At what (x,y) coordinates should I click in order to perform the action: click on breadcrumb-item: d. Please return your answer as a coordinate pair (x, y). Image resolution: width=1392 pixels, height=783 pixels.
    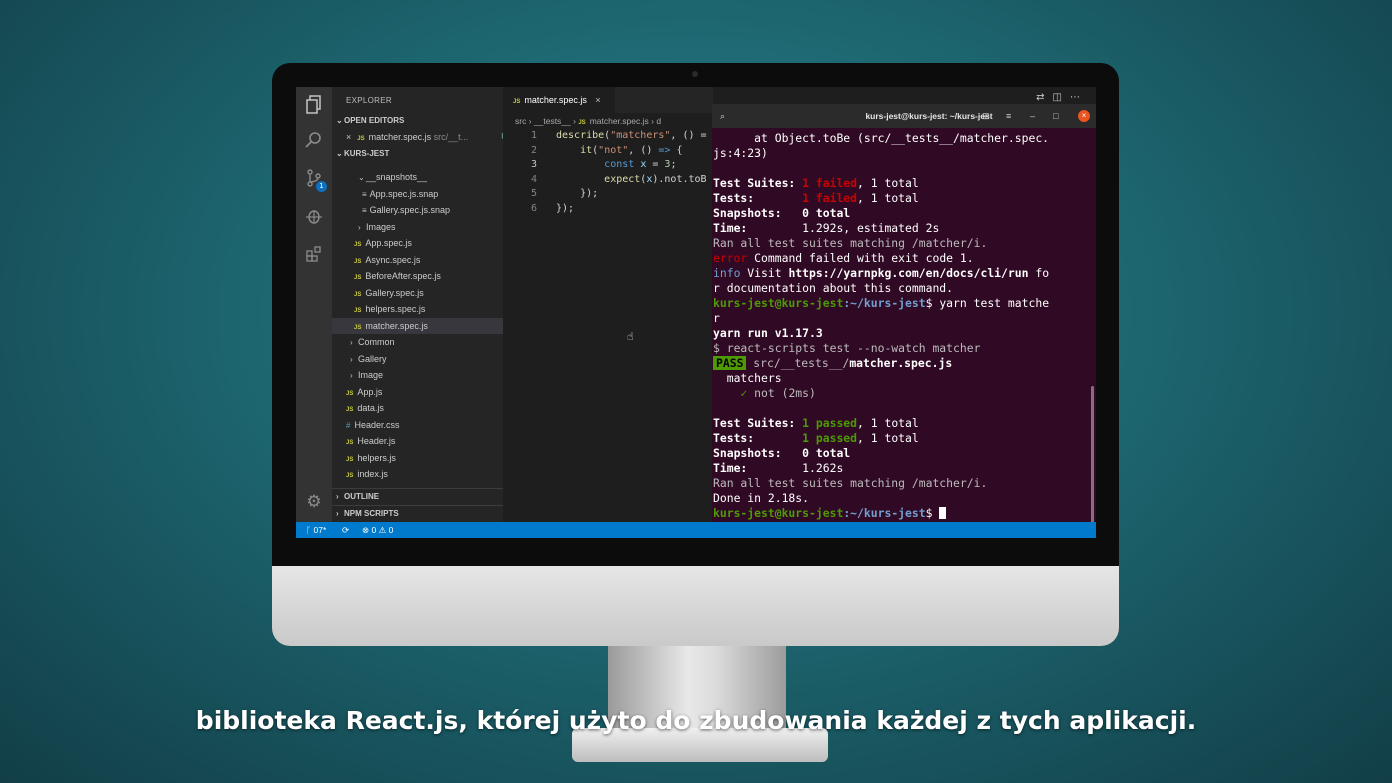
    Looking at the image, I should click on (658, 121).